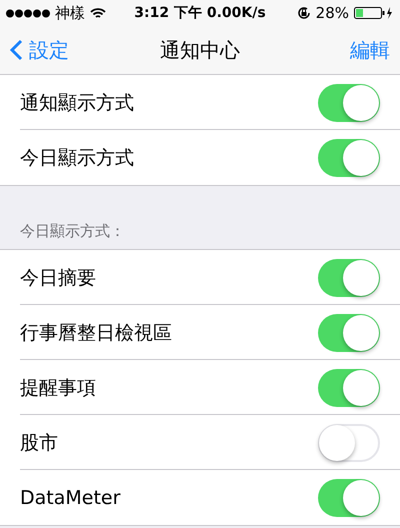 The image size is (400, 528). I want to click on setting-label: 行事曆整日檢視區, so click(96, 333).